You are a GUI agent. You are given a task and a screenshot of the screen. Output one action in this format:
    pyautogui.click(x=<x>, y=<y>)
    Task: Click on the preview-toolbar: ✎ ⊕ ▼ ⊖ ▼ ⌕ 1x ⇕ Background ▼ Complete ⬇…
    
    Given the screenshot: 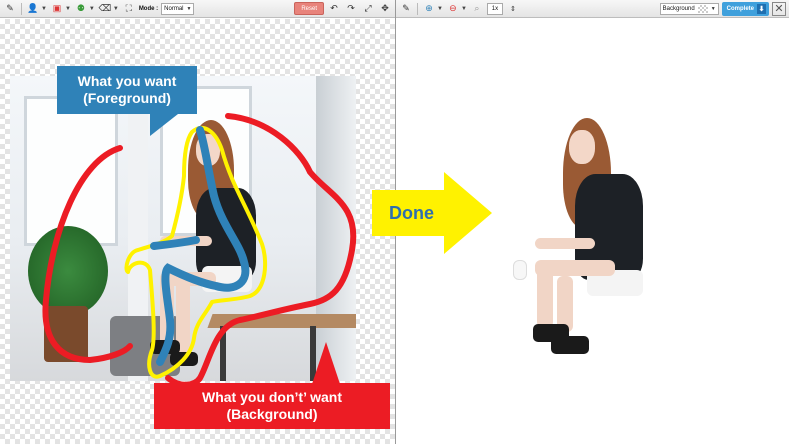 What is the action you would take?
    pyautogui.click(x=592, y=9)
    